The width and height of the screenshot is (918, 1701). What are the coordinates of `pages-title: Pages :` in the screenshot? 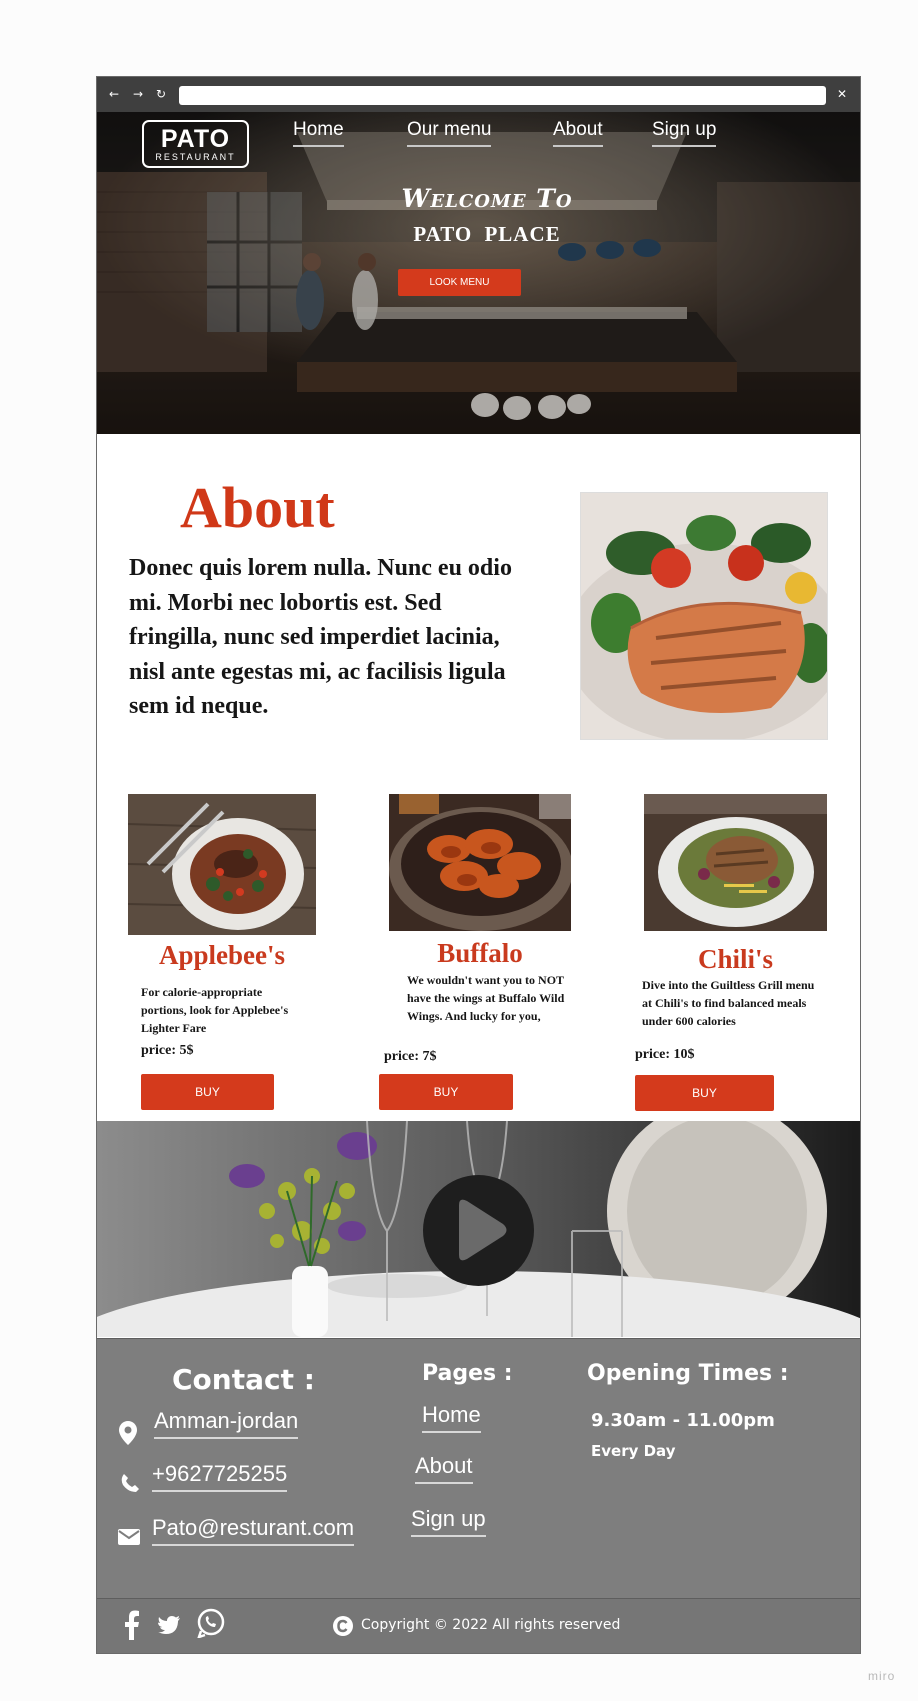 It's located at (467, 1373).